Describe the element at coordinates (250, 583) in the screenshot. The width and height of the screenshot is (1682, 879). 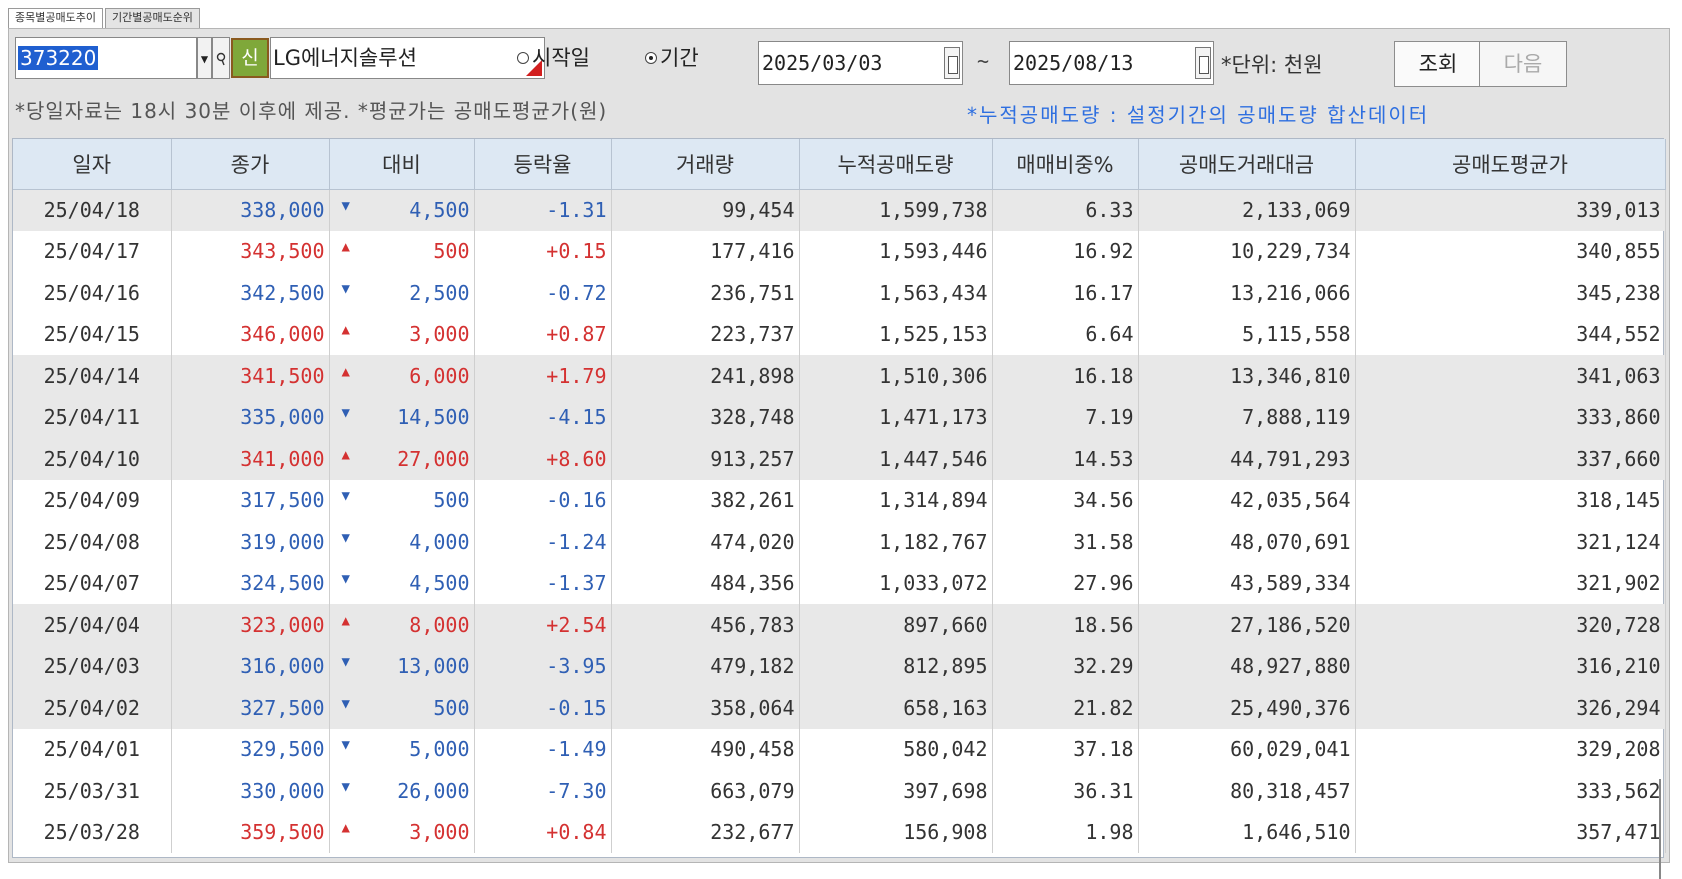
I see `cell-close: 324,500` at that location.